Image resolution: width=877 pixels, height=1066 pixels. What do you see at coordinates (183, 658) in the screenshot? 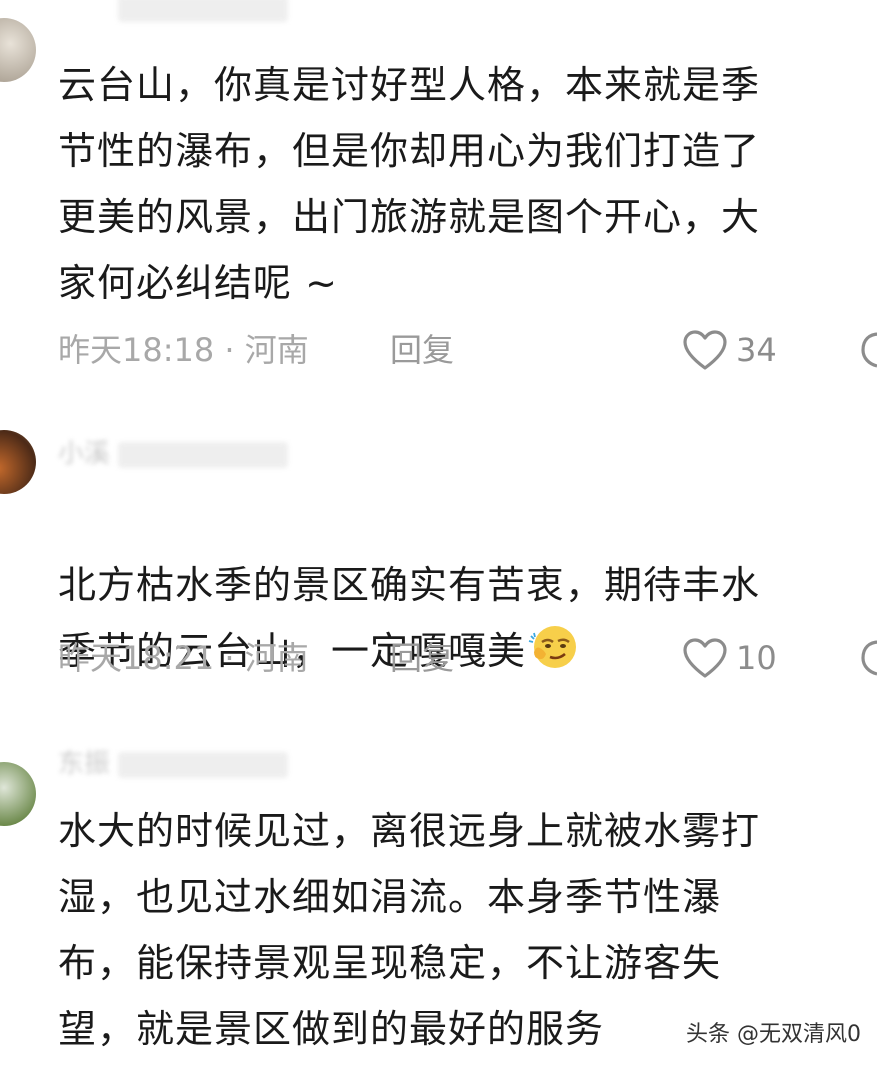
I see `comment-time-location: 昨天18:21 · 河南` at bounding box center [183, 658].